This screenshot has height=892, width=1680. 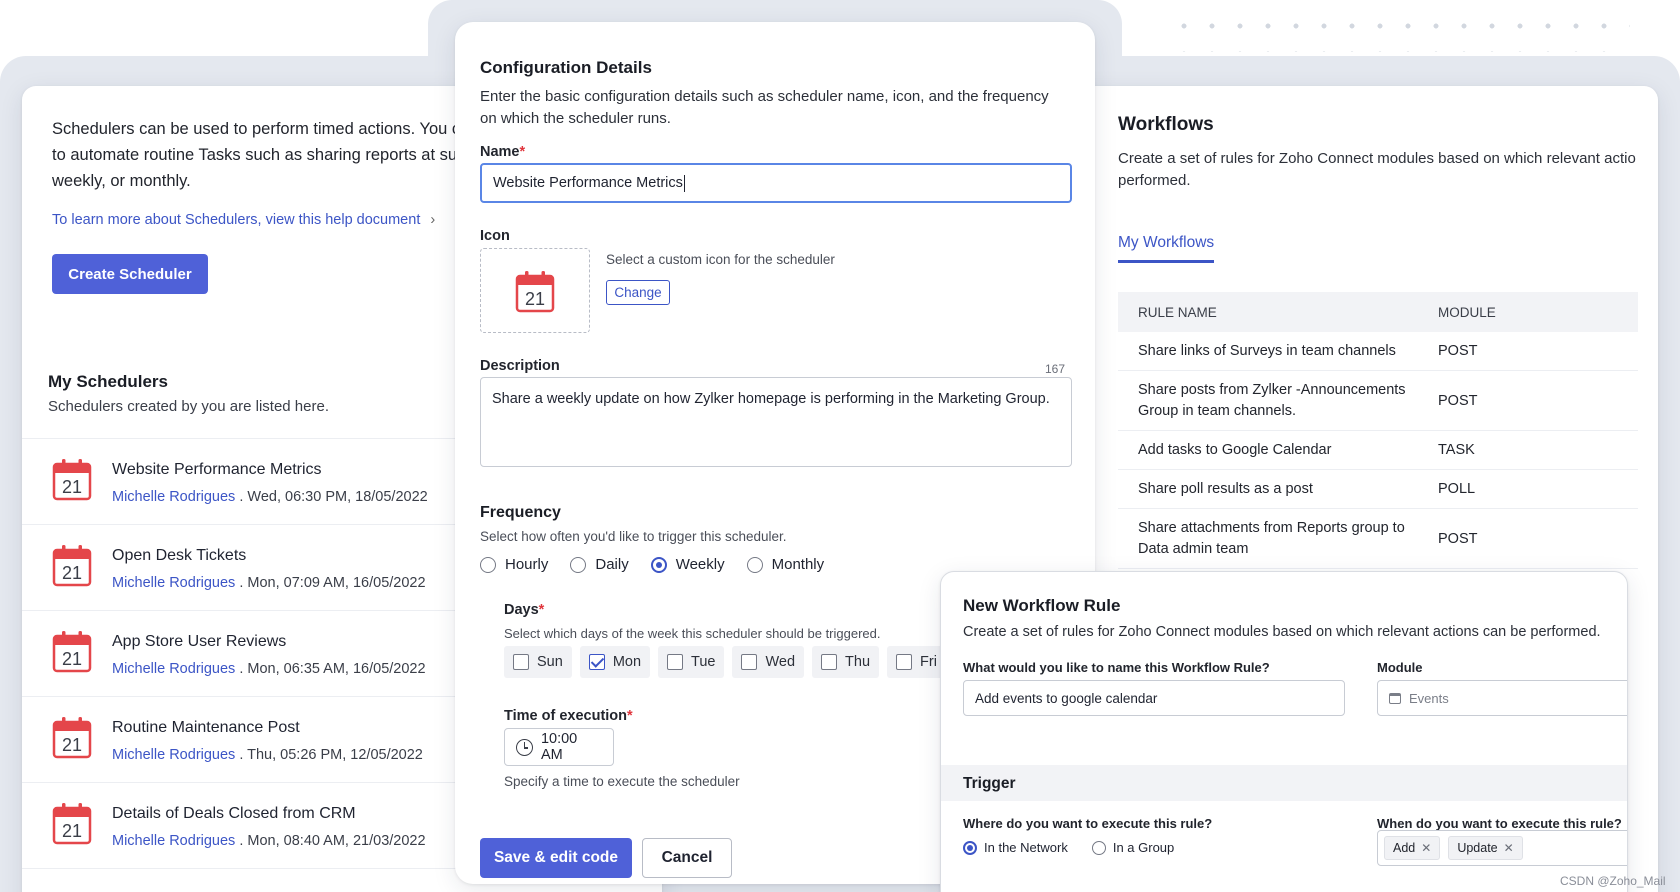 What do you see at coordinates (916, 662) in the screenshot?
I see `day-chip-fri: Fri` at bounding box center [916, 662].